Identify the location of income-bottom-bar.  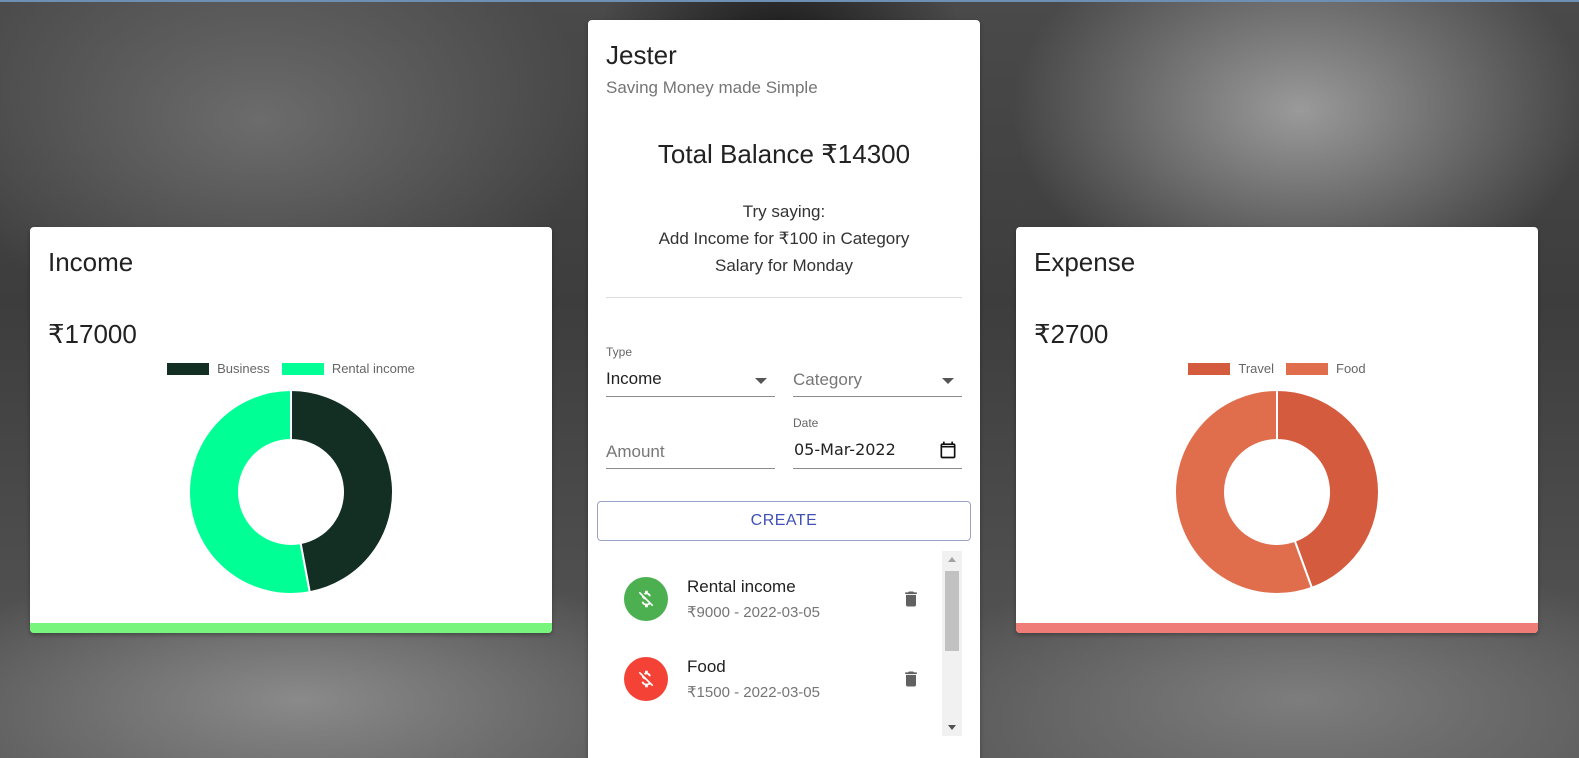
(291, 628).